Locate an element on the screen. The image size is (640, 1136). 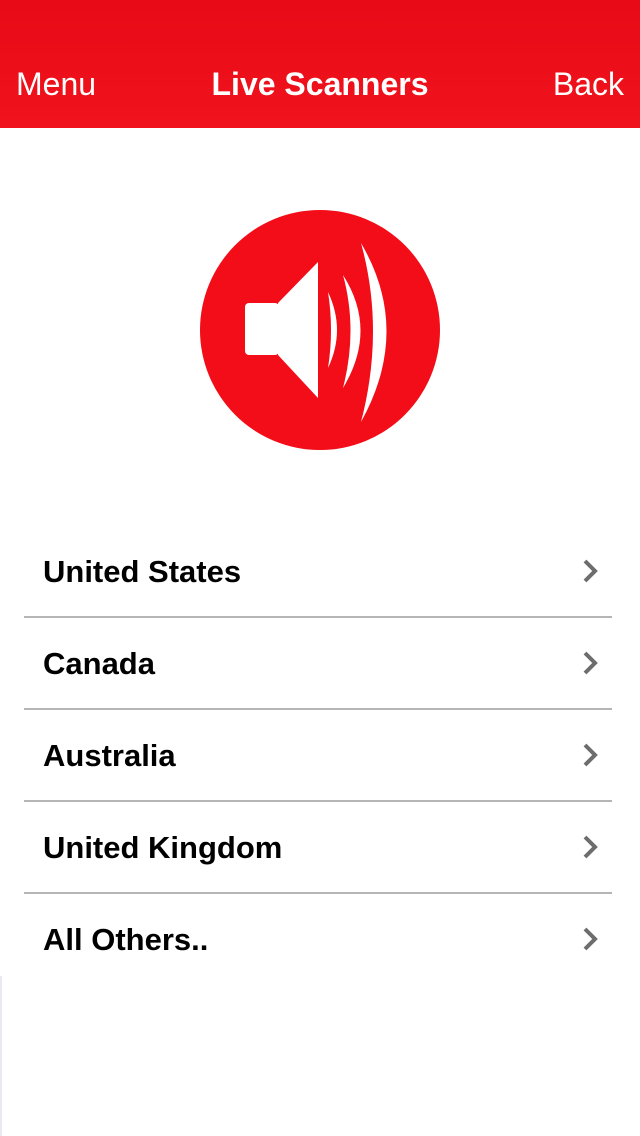
navigation-bar: Menu Live Scanners Back is located at coordinates (320, 64).